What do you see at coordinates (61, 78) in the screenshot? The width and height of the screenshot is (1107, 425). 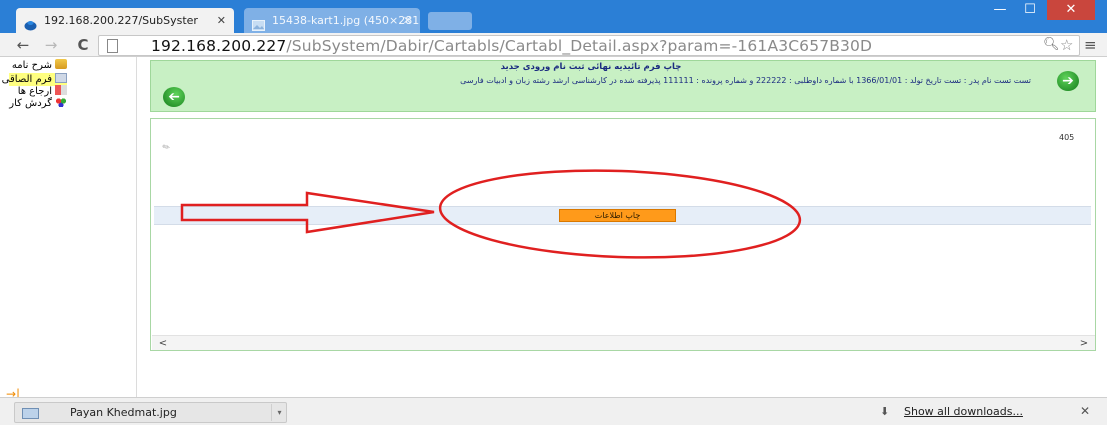 I see `form-icon` at bounding box center [61, 78].